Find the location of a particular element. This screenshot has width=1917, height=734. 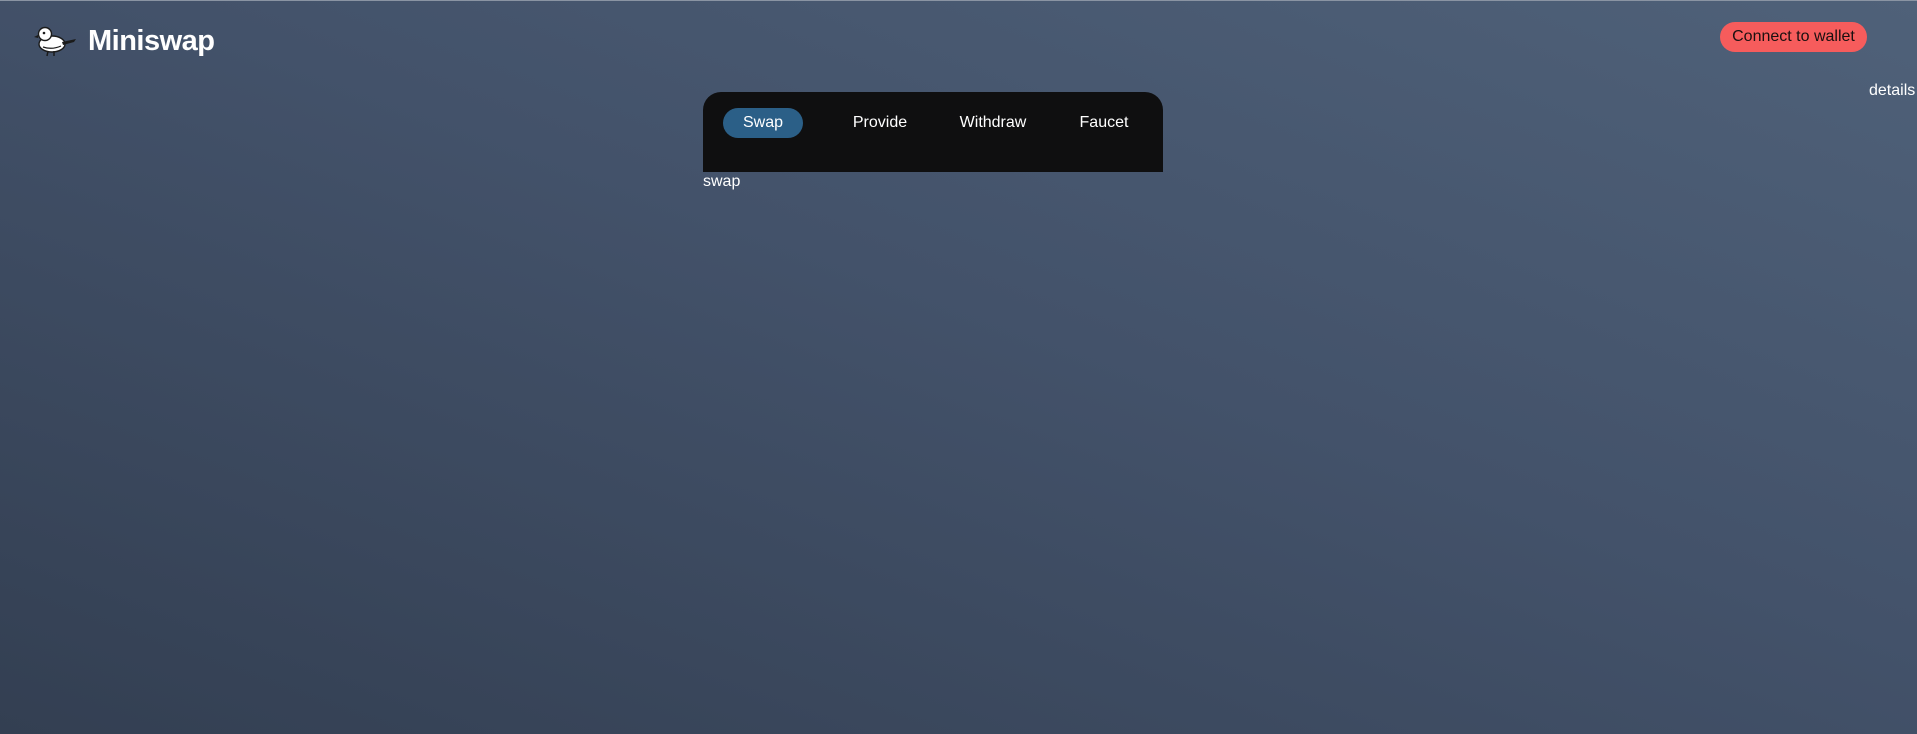

details-link: details is located at coordinates (1892, 91).